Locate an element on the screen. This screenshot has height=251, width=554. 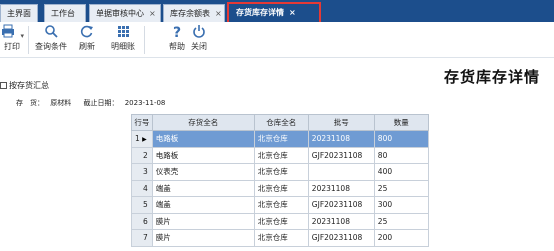
table-row: 7 膜片 北京仓库 GJF20231108 200 is located at coordinates (280, 238).